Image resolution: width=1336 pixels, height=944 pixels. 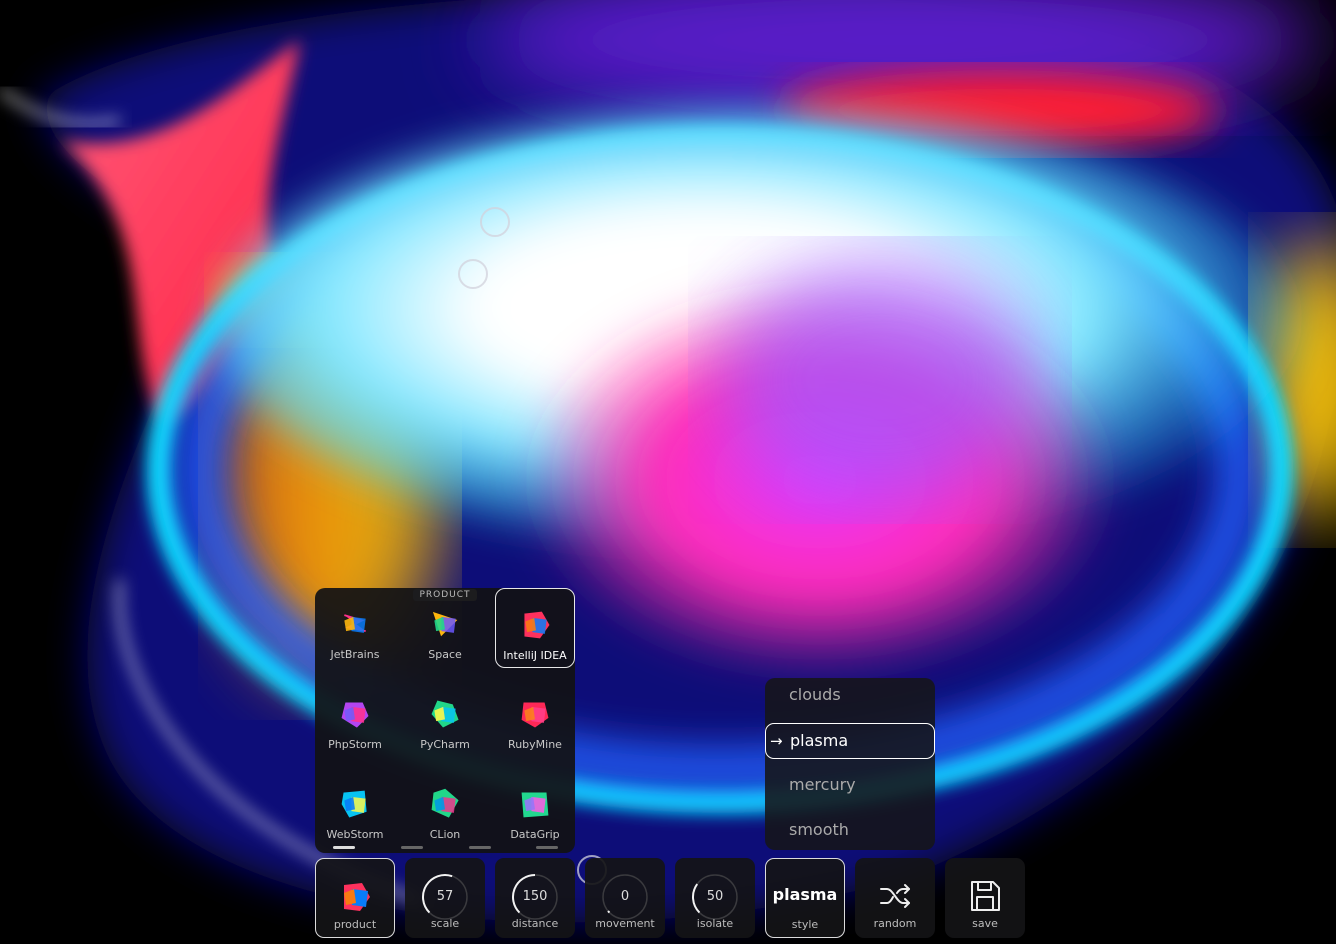 I want to click on product-item-jetbrains: JetBrains, so click(x=355, y=628).